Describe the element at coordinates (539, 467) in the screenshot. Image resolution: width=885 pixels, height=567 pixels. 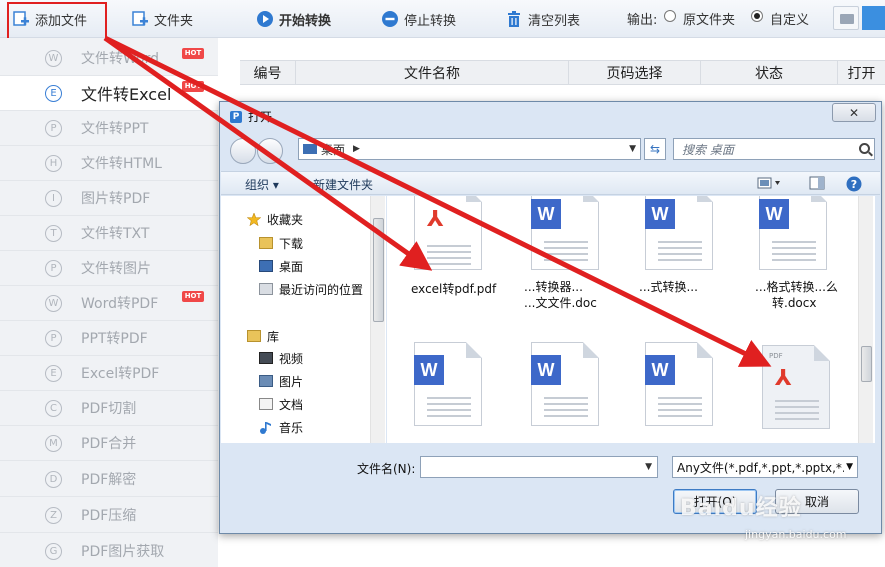
I see `filename-input: ▼` at that location.